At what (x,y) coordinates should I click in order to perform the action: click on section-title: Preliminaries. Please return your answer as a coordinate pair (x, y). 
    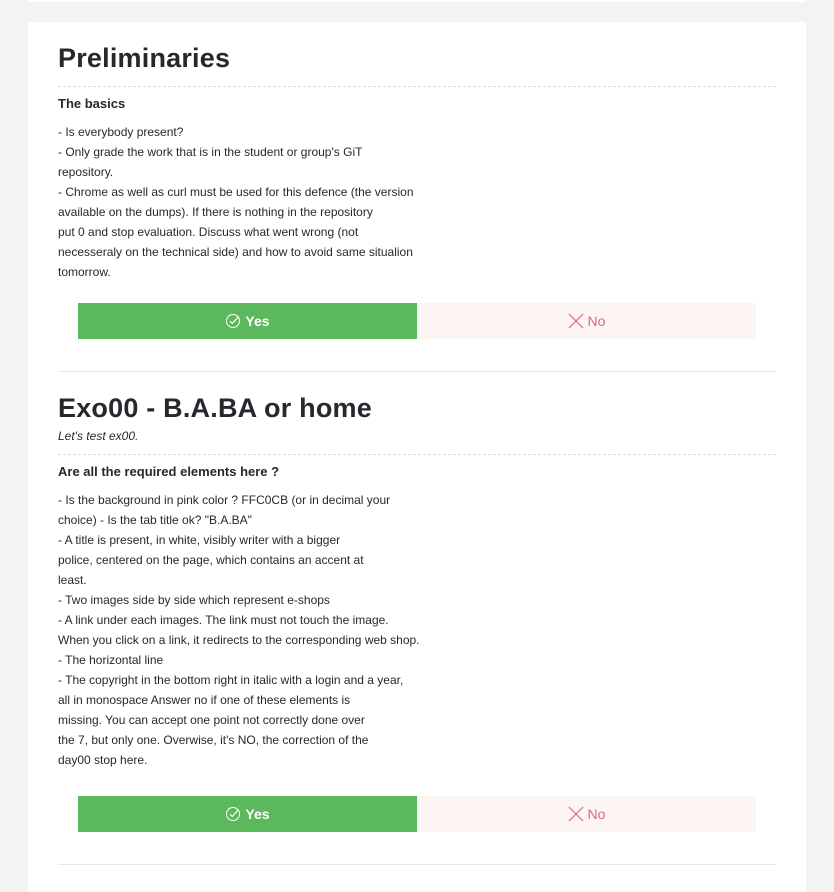
    Looking at the image, I should click on (144, 58).